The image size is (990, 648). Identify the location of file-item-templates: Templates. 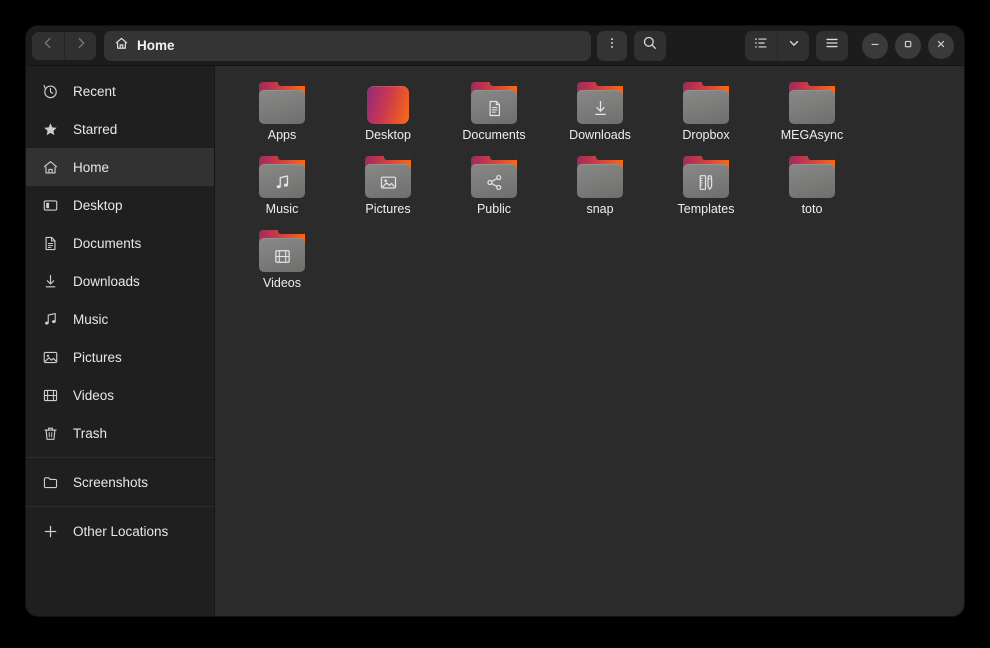
(706, 191).